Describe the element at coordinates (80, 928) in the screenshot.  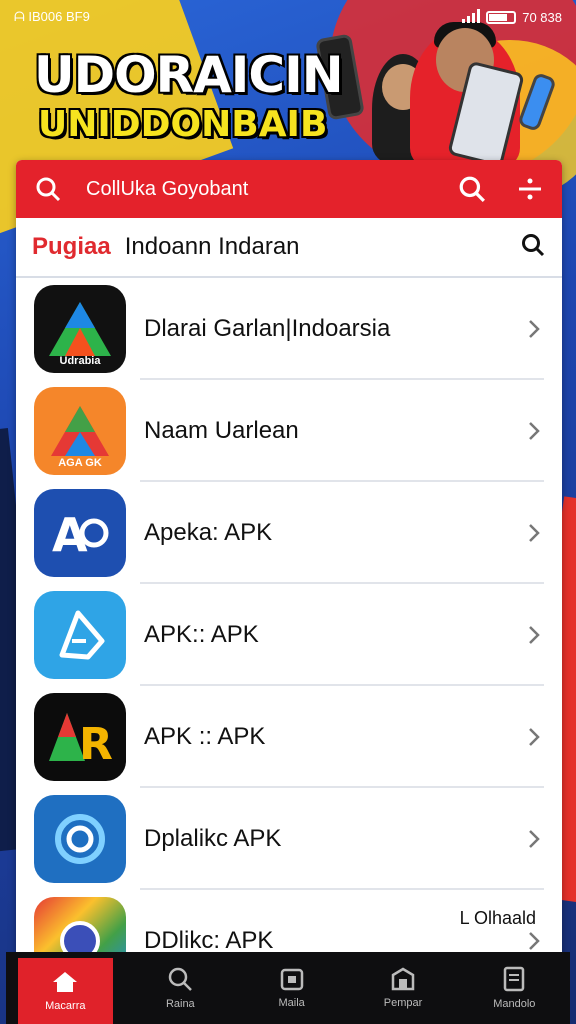
I see `multicolor-icon` at that location.